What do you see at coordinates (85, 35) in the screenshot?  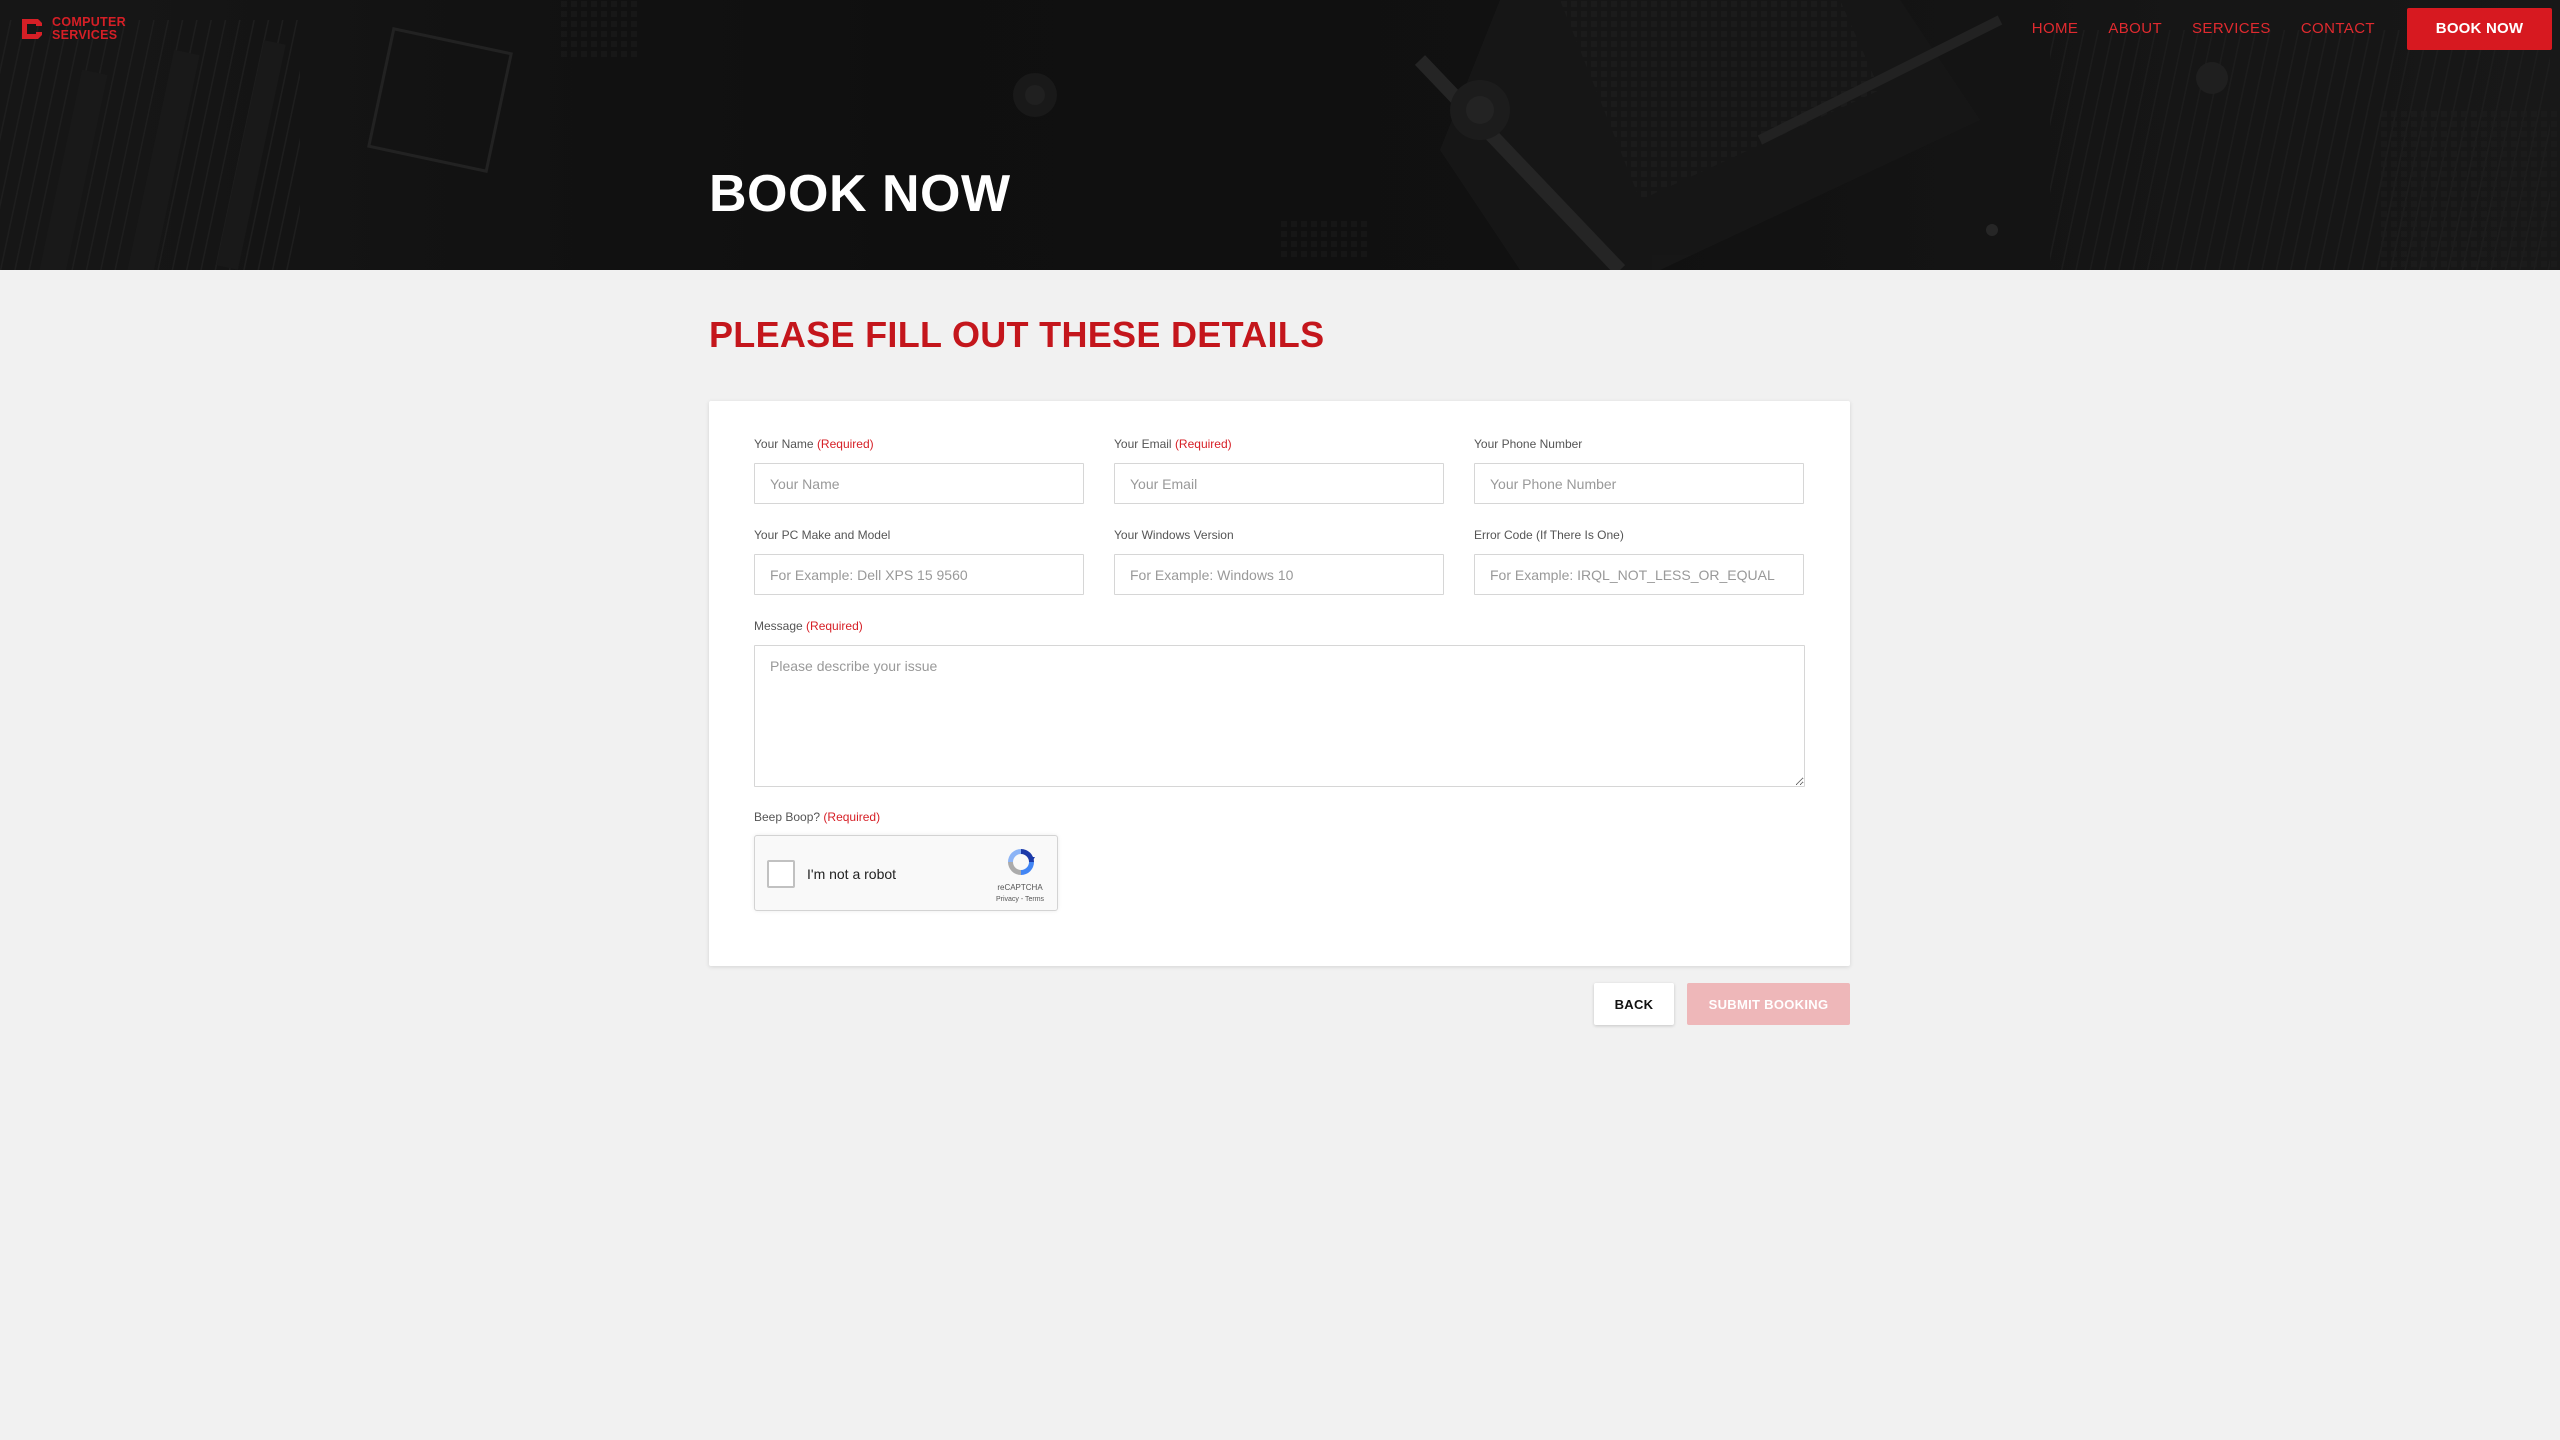 I see `logo-line-2: SERVICES` at bounding box center [85, 35].